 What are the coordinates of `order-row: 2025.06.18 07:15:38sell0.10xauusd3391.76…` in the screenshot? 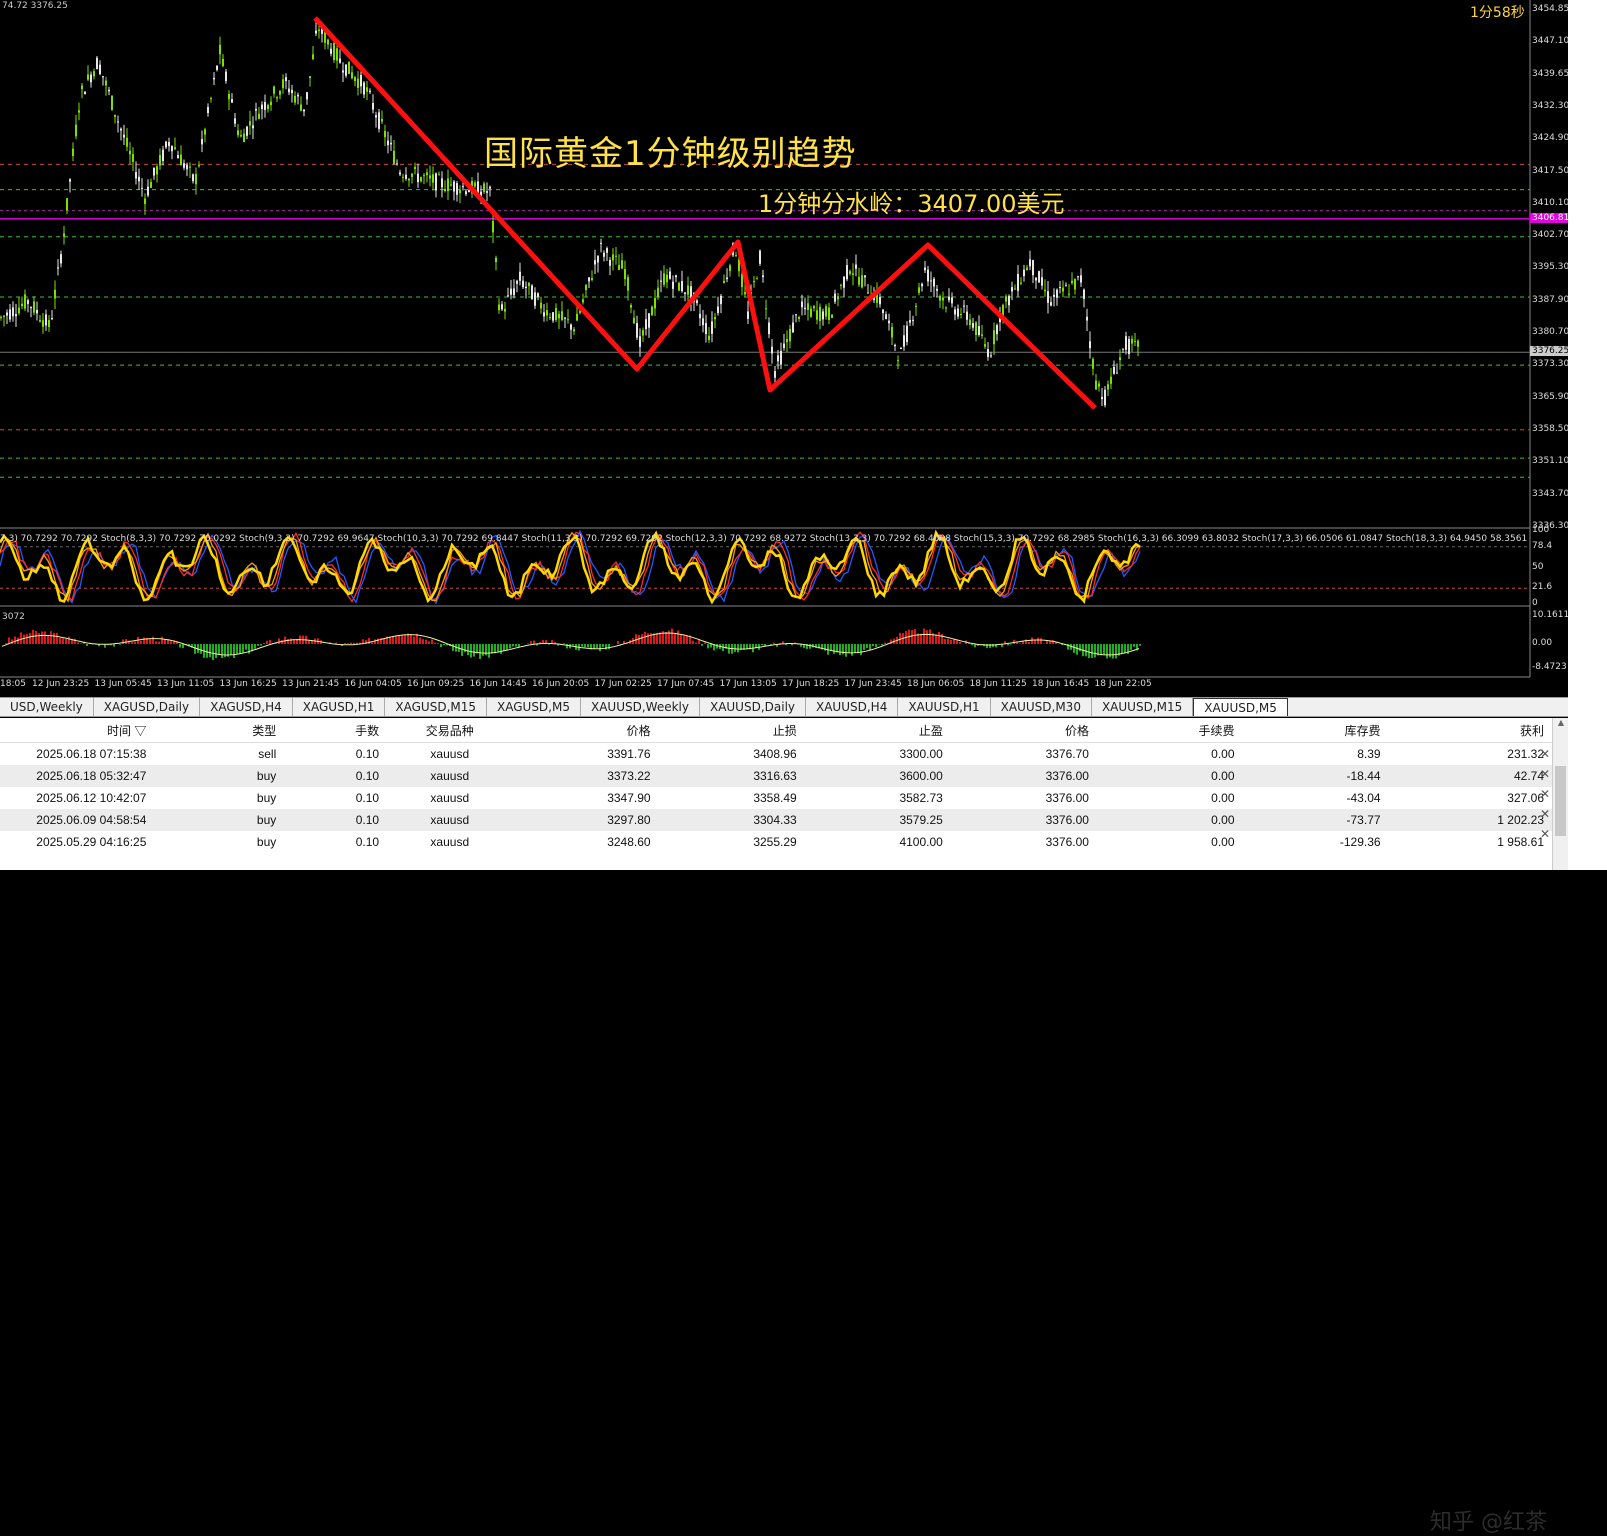 It's located at (776, 754).